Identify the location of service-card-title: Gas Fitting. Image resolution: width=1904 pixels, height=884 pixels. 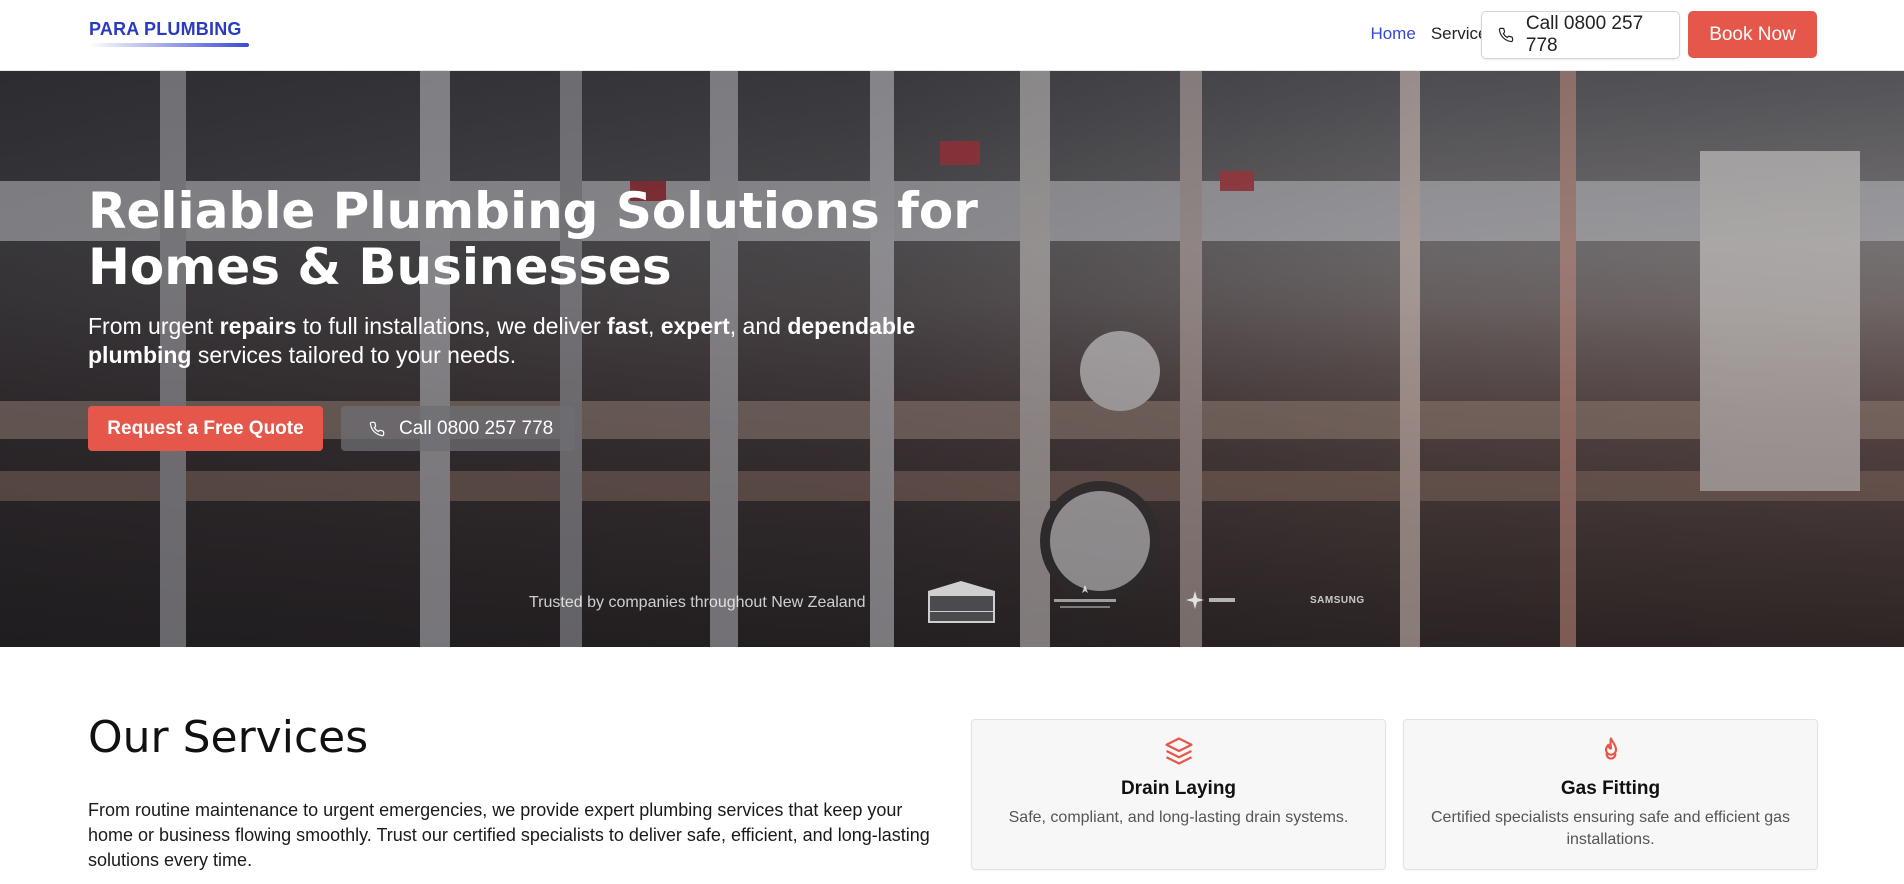
(1610, 788).